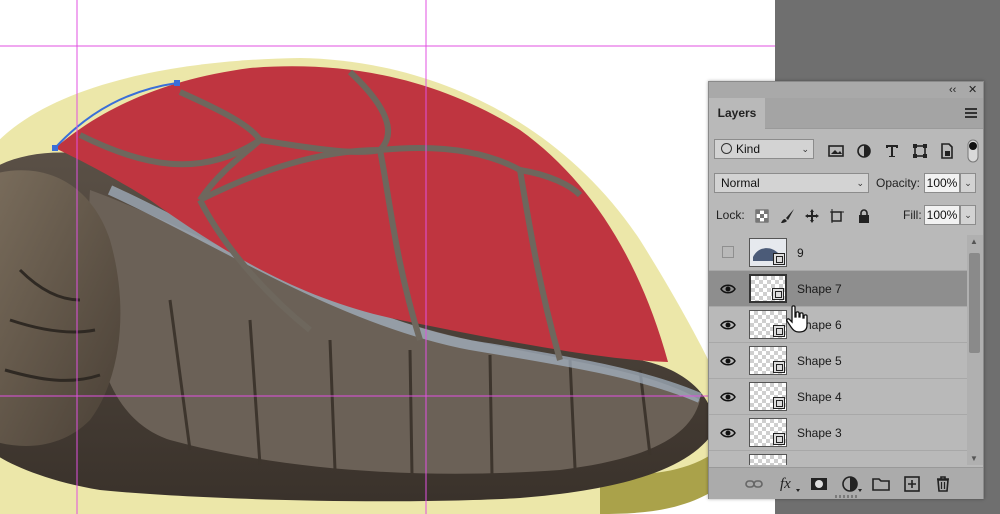  Describe the element at coordinates (785, 484) in the screenshot. I see `svg-text: fx` at that location.